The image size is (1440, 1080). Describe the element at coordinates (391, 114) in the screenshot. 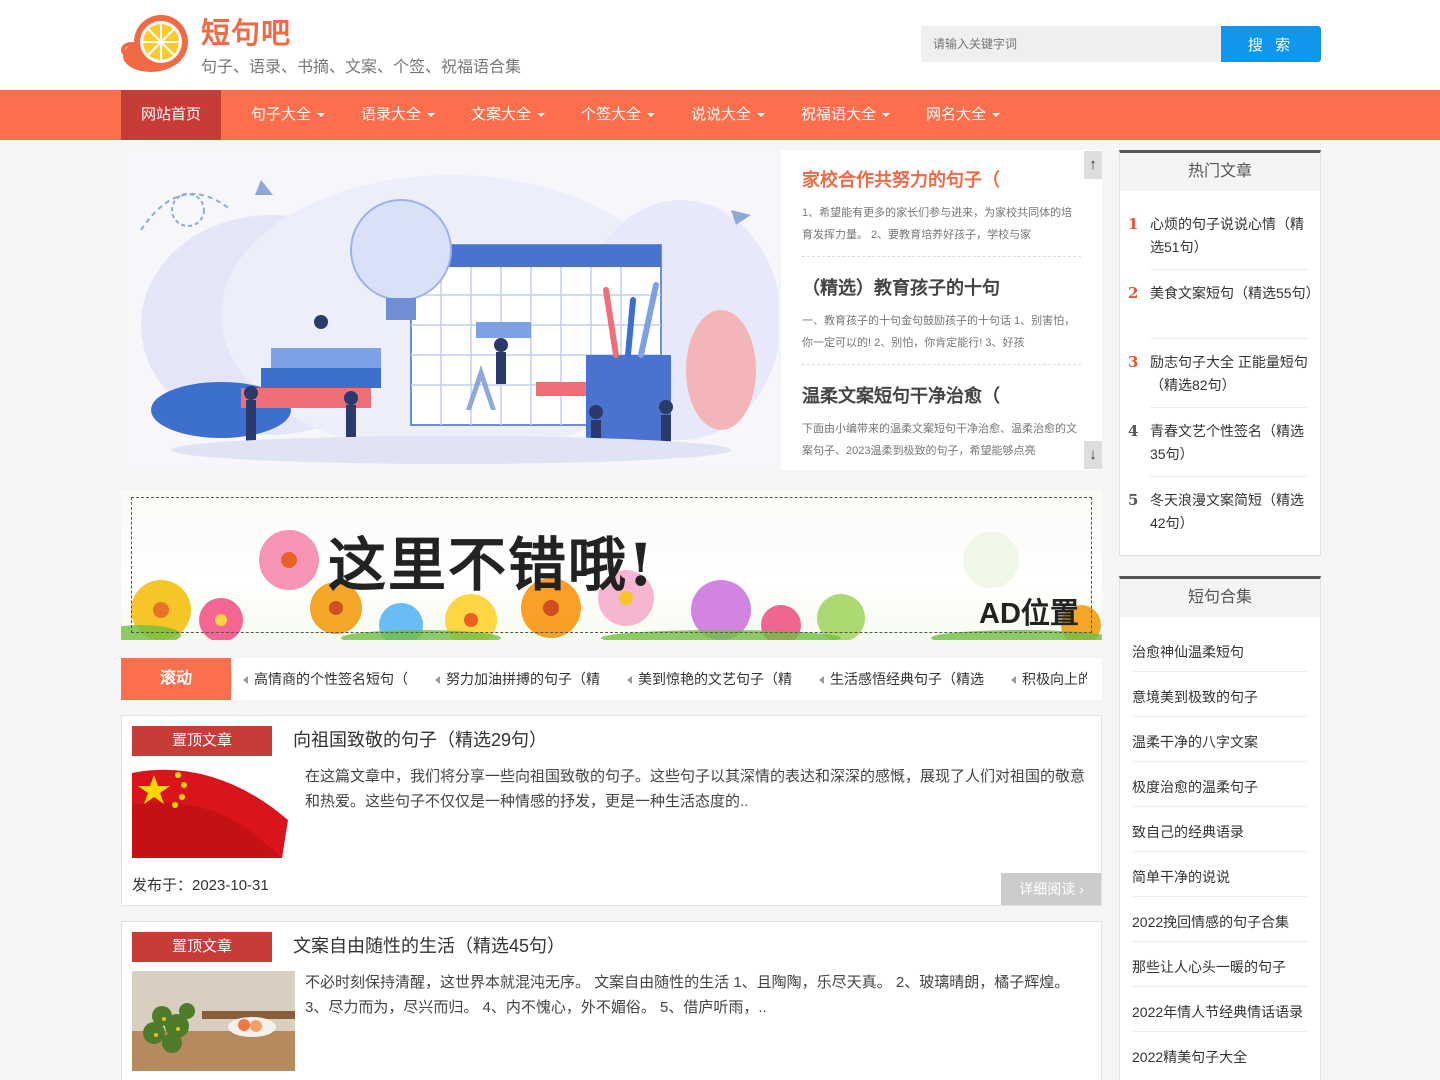

I see `nav-label: 语录大全` at that location.